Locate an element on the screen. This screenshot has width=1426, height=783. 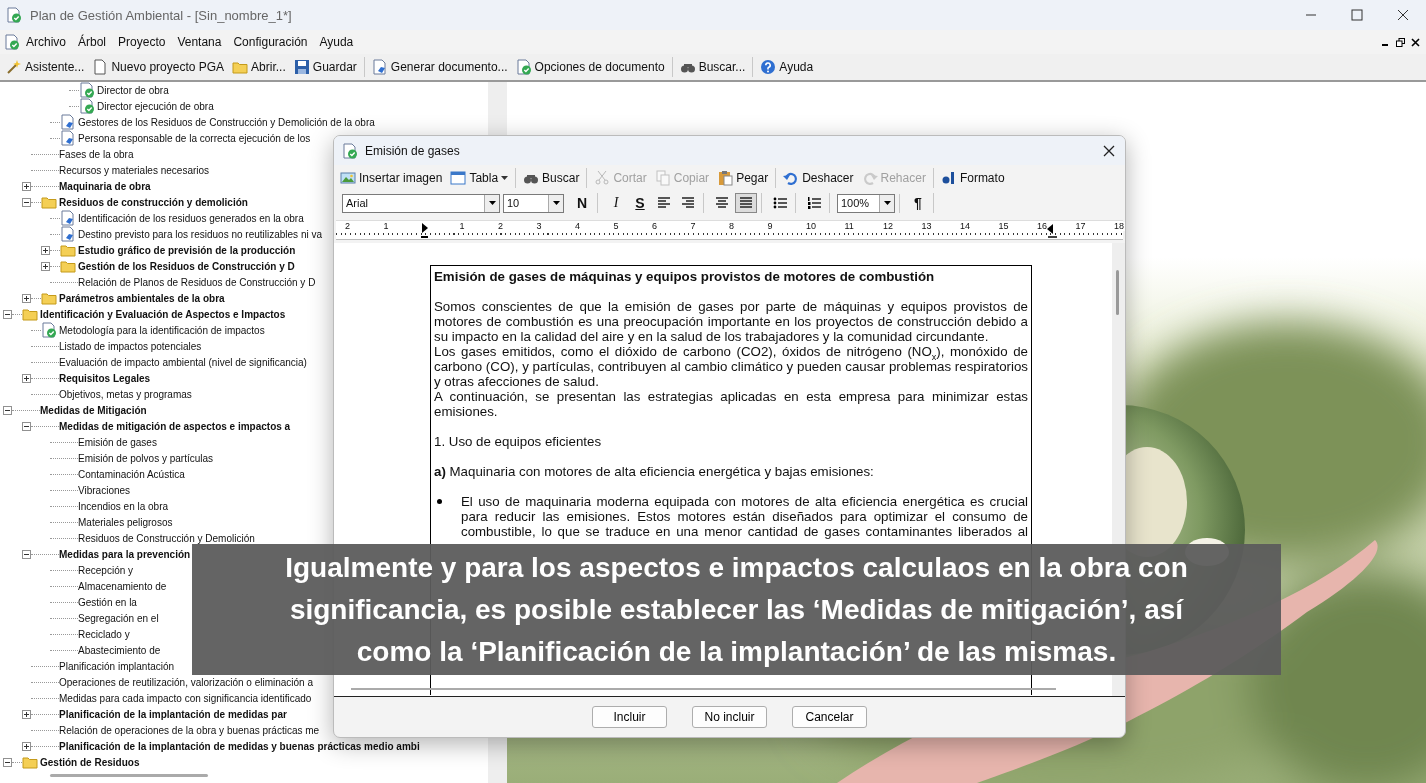
toolbar-button: Tabla is located at coordinates (479, 178).